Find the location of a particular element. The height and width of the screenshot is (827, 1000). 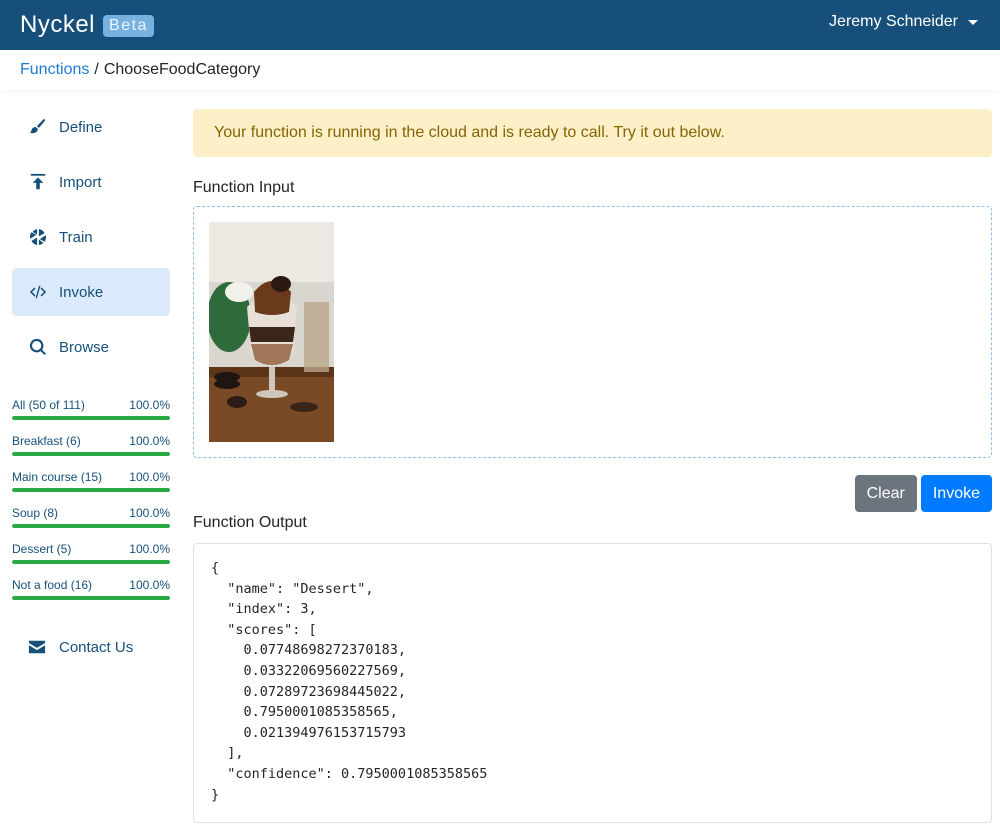

action-buttons: Clear Invoke is located at coordinates (923, 493).